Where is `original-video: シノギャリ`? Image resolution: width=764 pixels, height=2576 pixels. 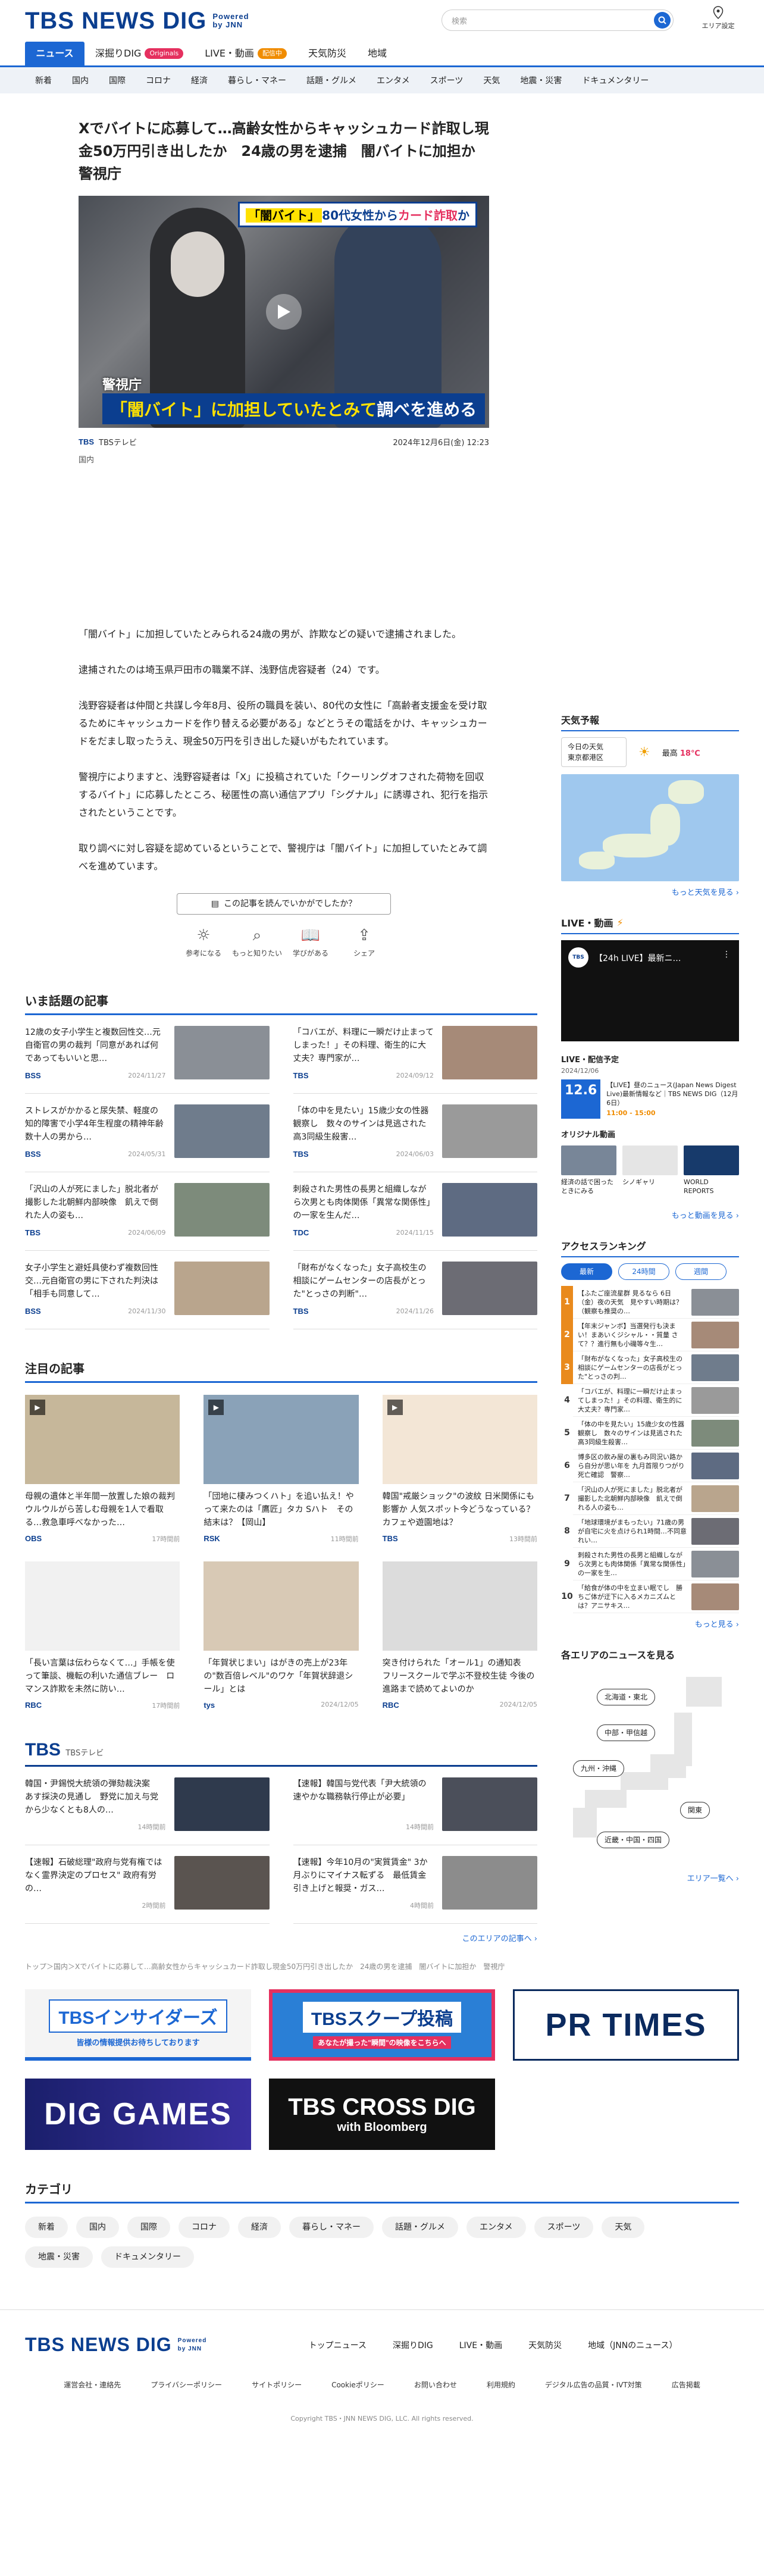
original-video: シノギャリ is located at coordinates (650, 1174).